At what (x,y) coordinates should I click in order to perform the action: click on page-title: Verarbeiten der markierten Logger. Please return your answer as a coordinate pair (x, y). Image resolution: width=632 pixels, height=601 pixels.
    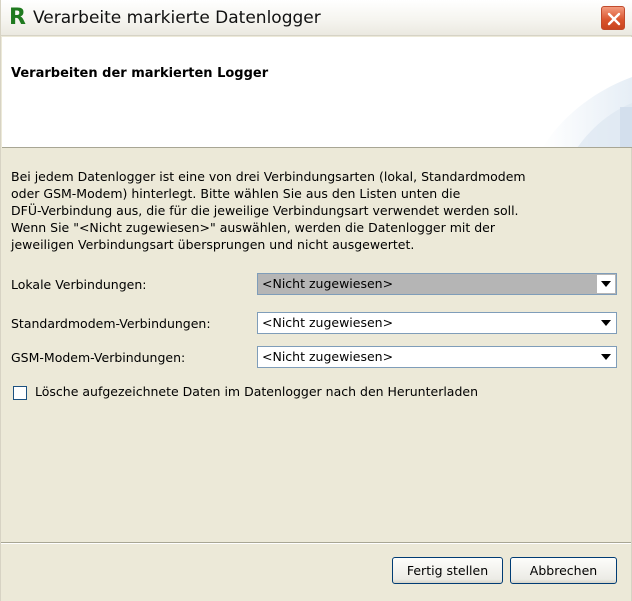
    Looking at the image, I should click on (140, 73).